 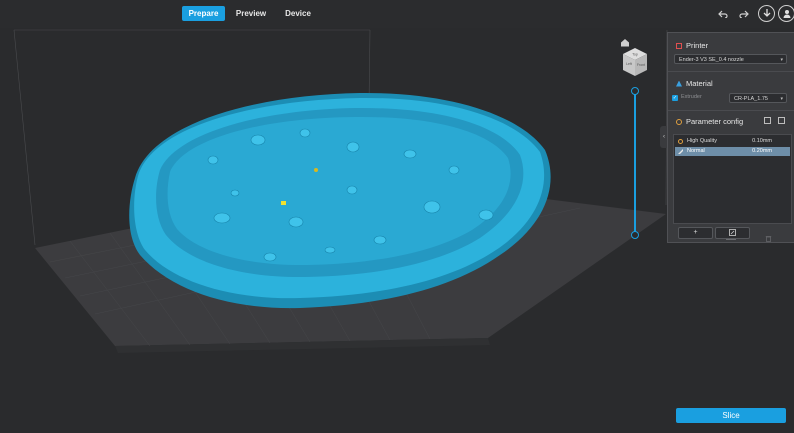 I want to click on export-icon, so click(x=781, y=120).